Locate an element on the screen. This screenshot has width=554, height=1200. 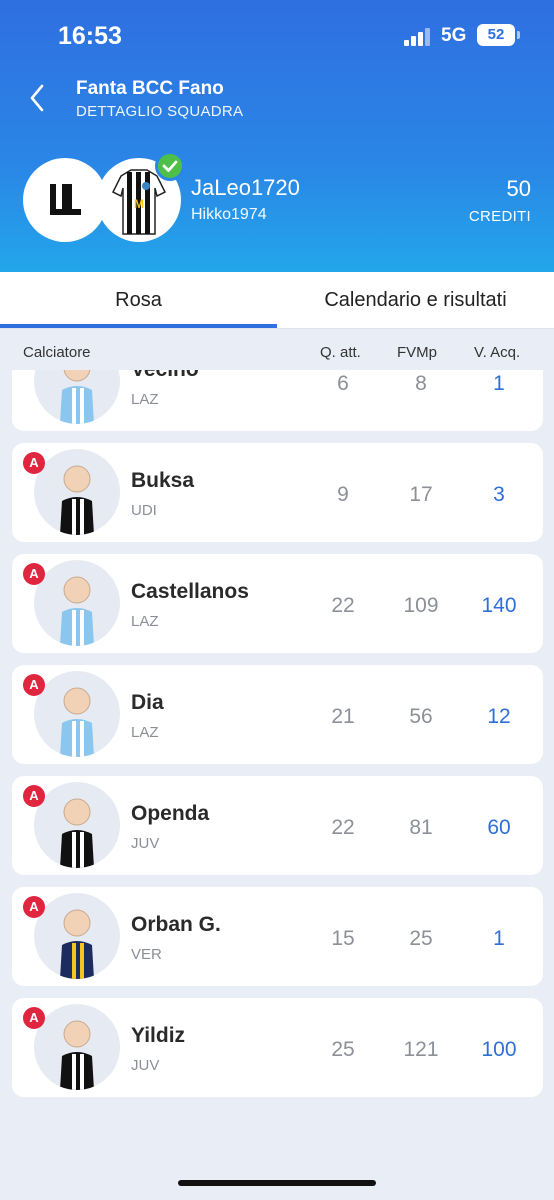
player-card: A Orban G. VER 15 25 1 is located at coordinates (277, 936).